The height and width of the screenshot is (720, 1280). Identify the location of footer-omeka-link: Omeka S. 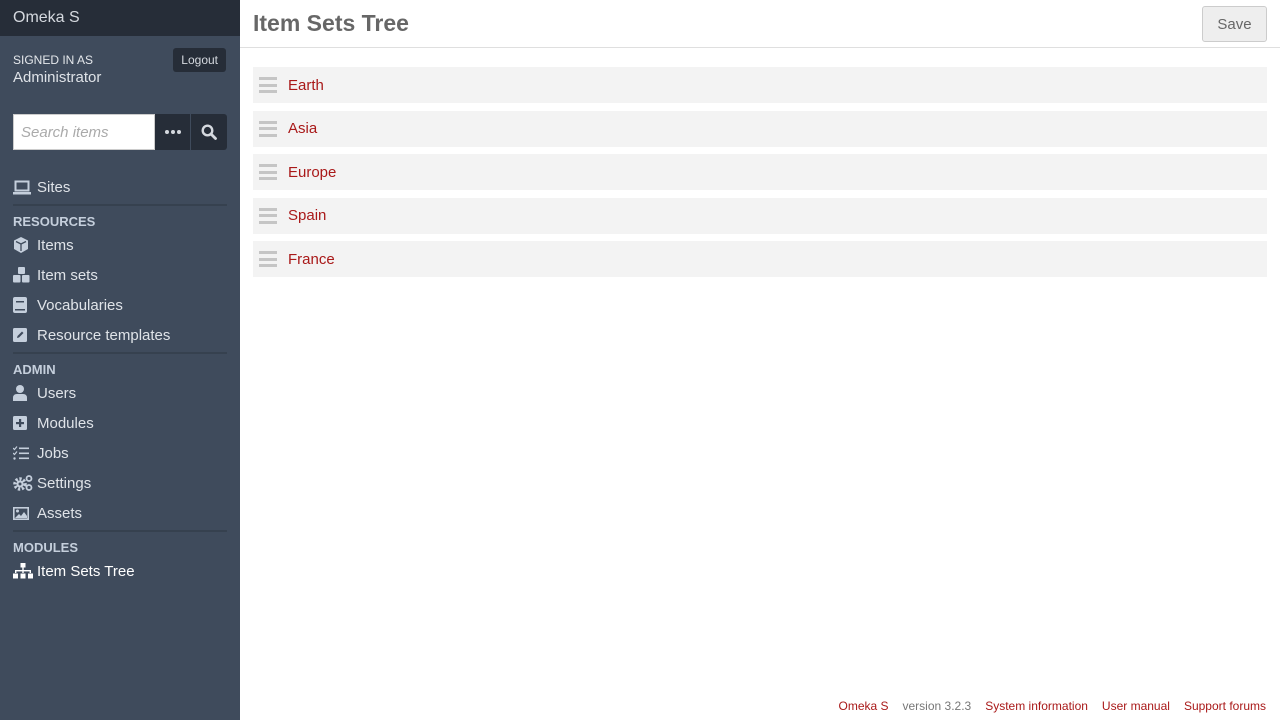
(863, 706).